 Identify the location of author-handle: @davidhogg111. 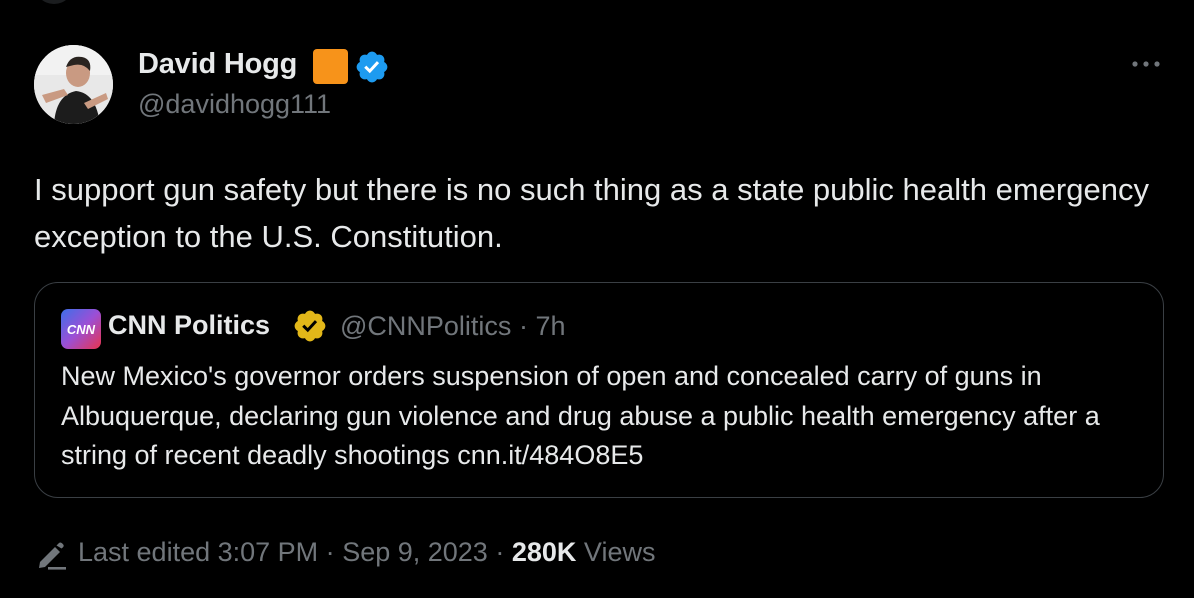
(234, 104).